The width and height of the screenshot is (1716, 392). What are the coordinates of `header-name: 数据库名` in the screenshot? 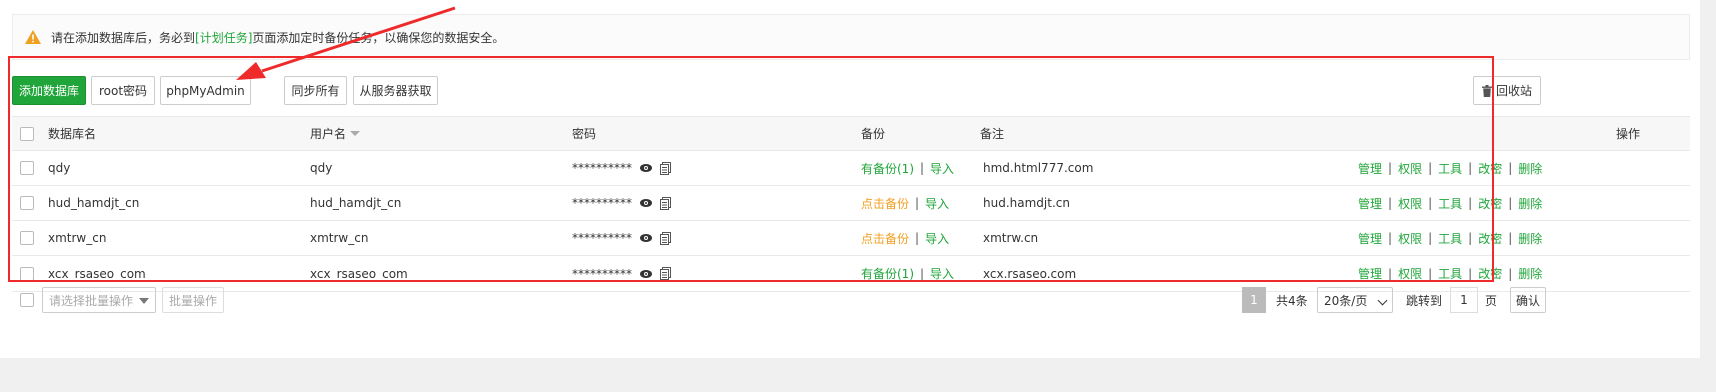 It's located at (72, 133).